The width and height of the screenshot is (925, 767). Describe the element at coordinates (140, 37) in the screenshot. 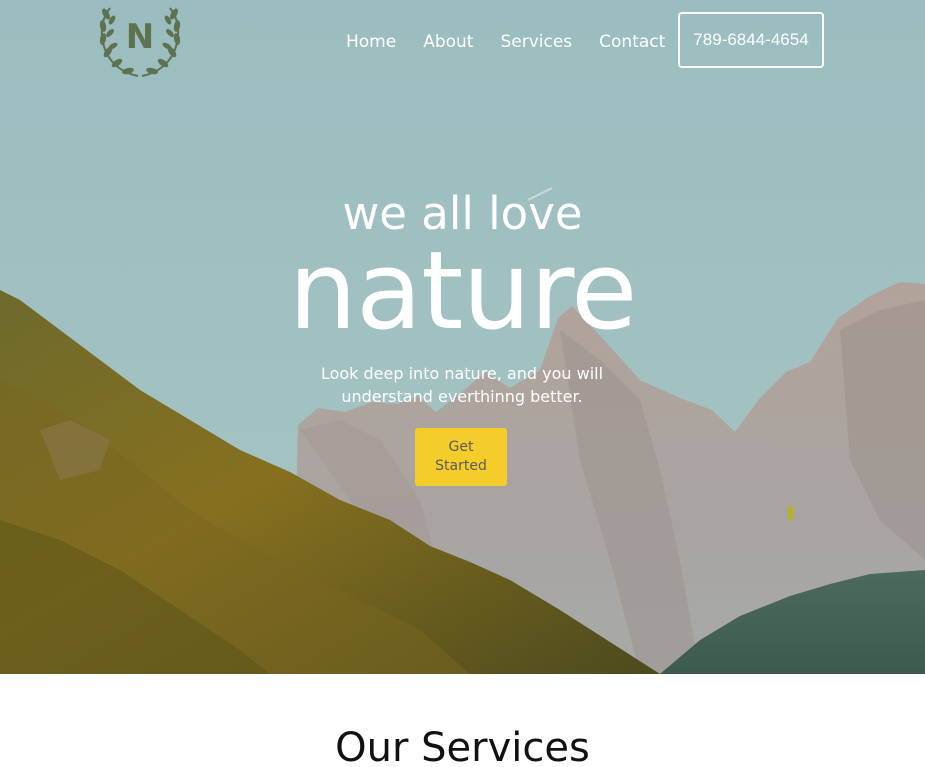

I see `logo-letter: N` at that location.